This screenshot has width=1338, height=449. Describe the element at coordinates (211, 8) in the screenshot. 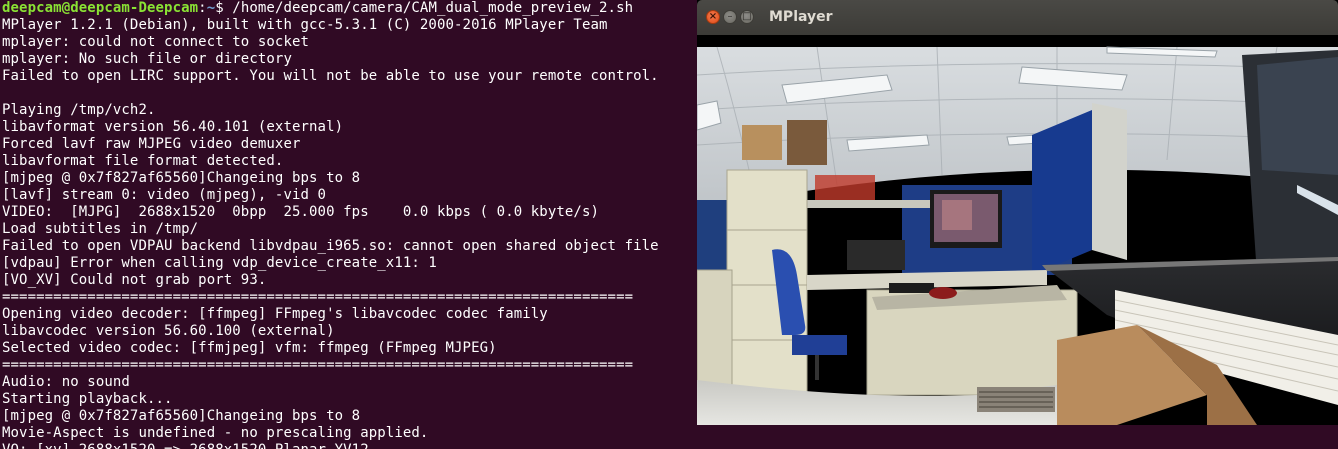

I see `prompt-path: ~` at that location.